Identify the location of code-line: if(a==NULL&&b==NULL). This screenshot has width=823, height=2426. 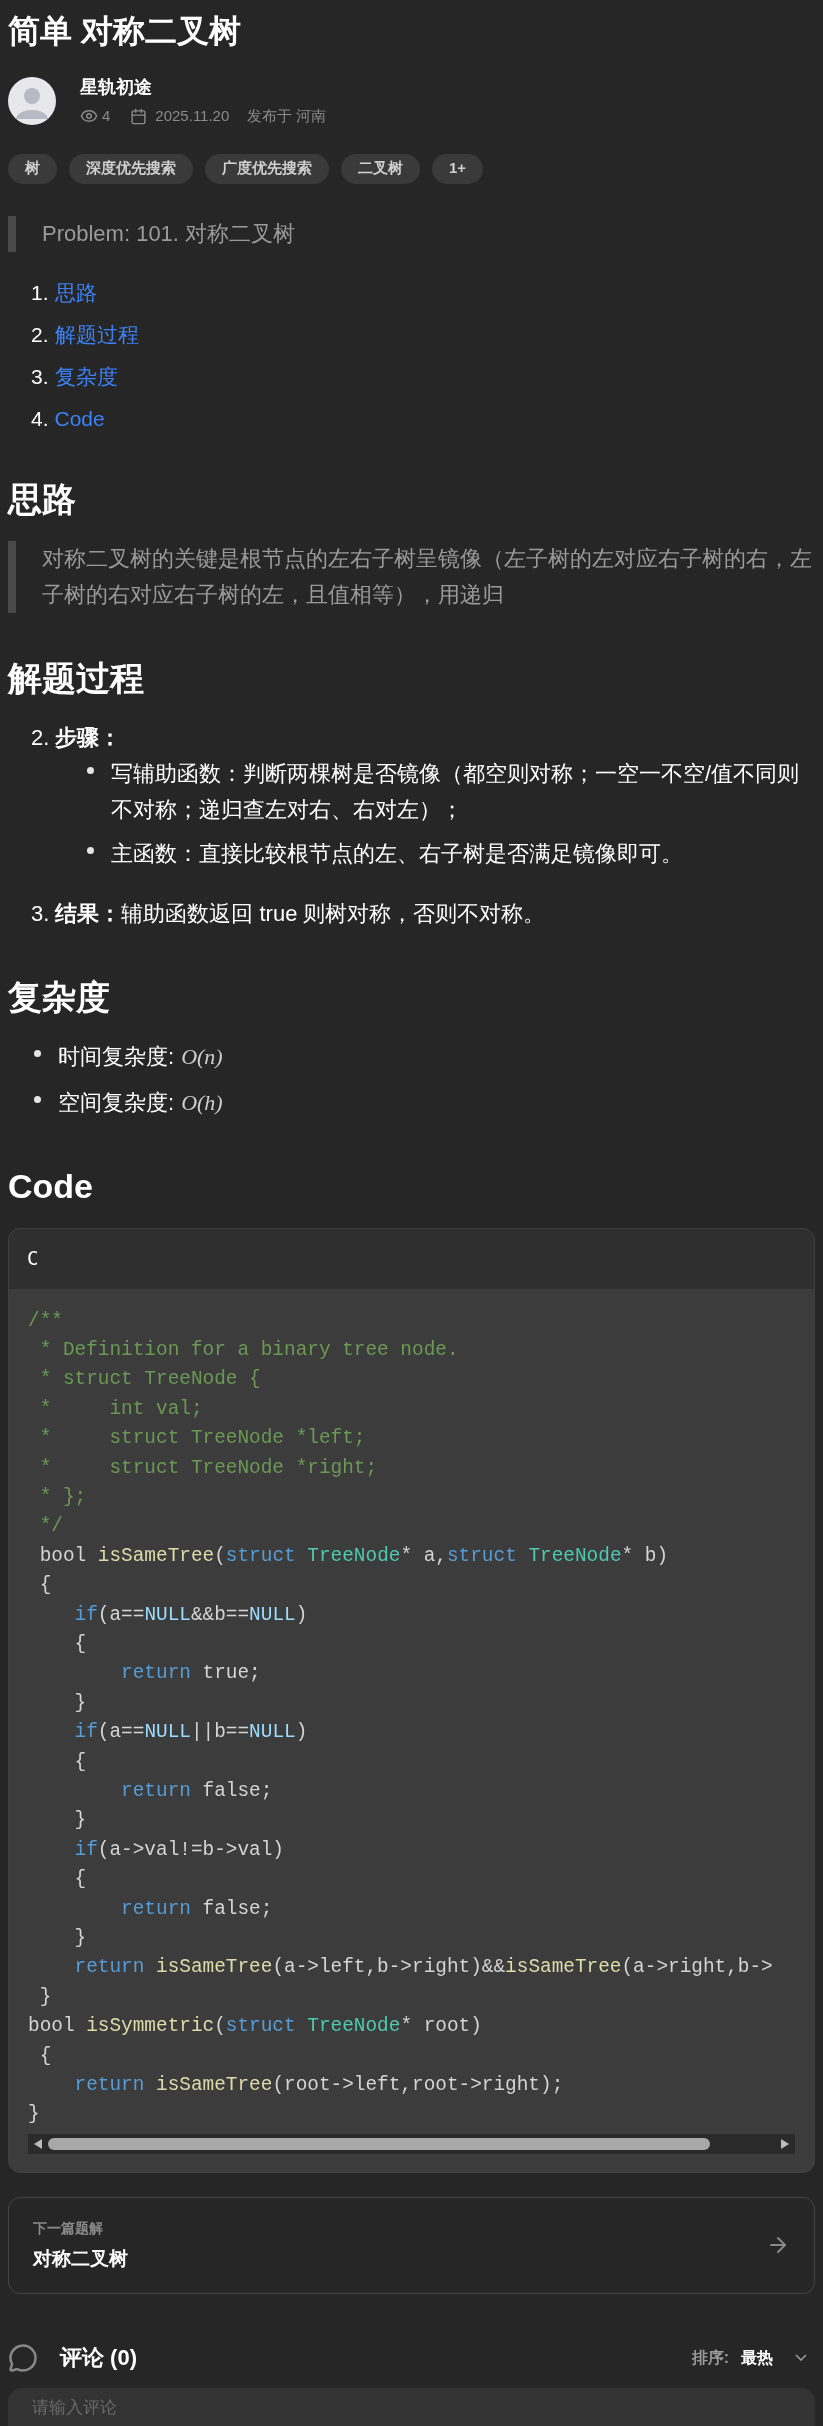
(190, 1615).